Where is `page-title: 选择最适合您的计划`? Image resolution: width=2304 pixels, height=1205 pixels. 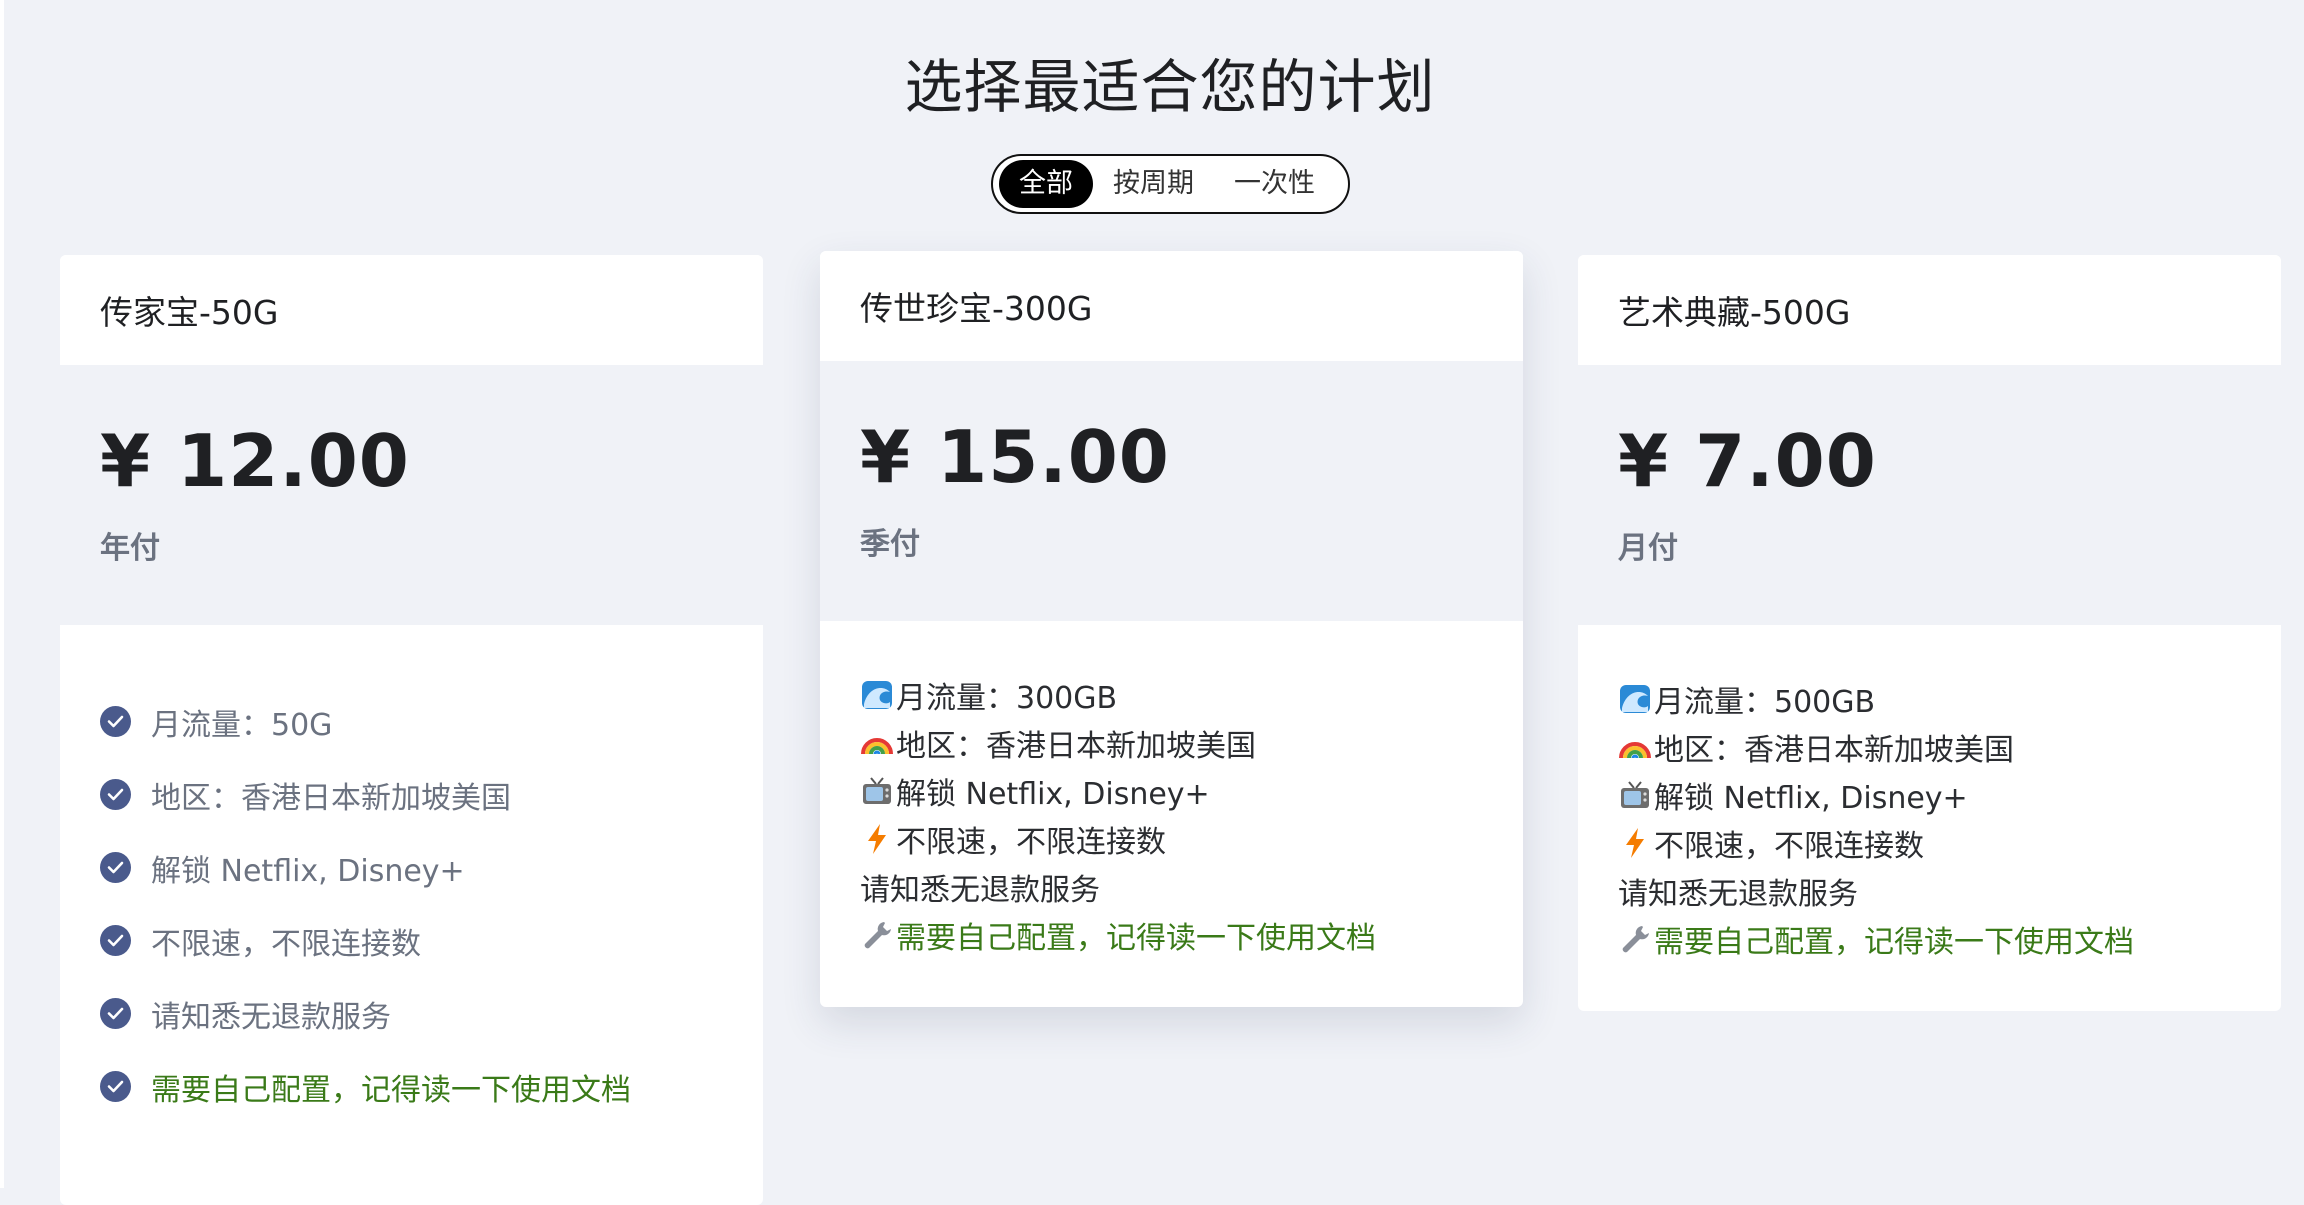
page-title: 选择最适合您的计划 is located at coordinates (1170, 87).